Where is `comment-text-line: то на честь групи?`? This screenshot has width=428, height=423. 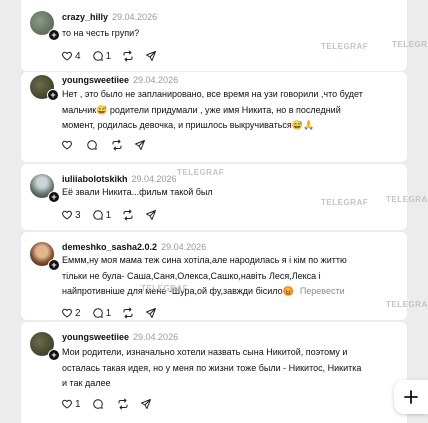 comment-text-line: то на честь групи? is located at coordinates (101, 33).